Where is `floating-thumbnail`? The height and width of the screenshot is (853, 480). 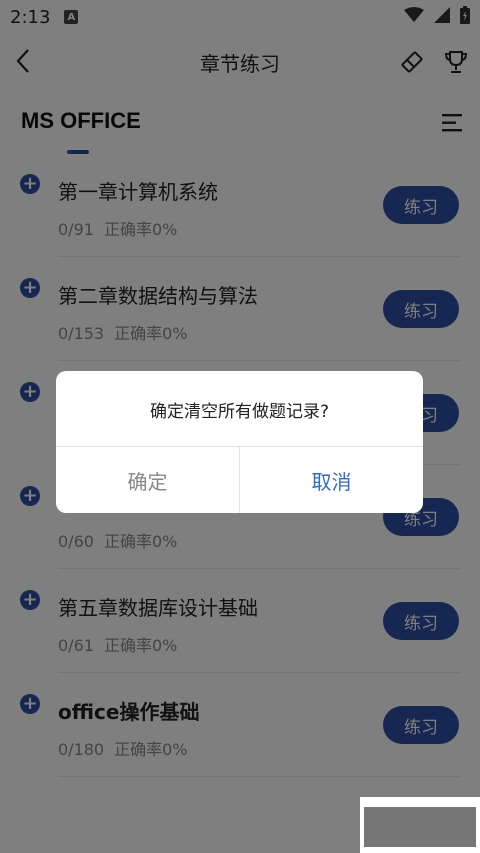
floating-thumbnail is located at coordinates (420, 825).